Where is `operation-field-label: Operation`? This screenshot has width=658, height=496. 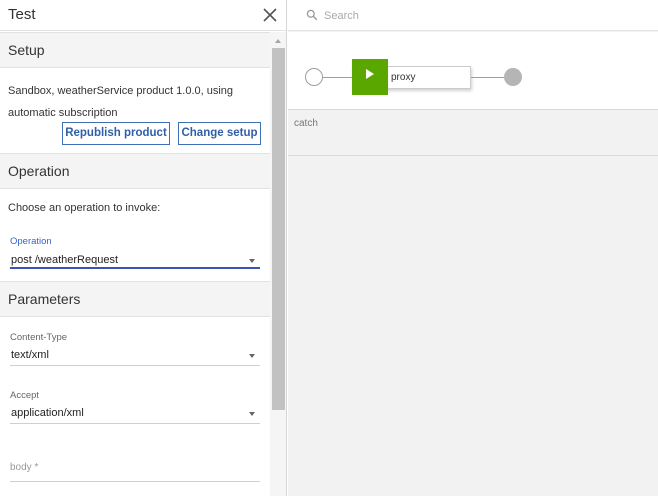 operation-field-label: Operation is located at coordinates (31, 241).